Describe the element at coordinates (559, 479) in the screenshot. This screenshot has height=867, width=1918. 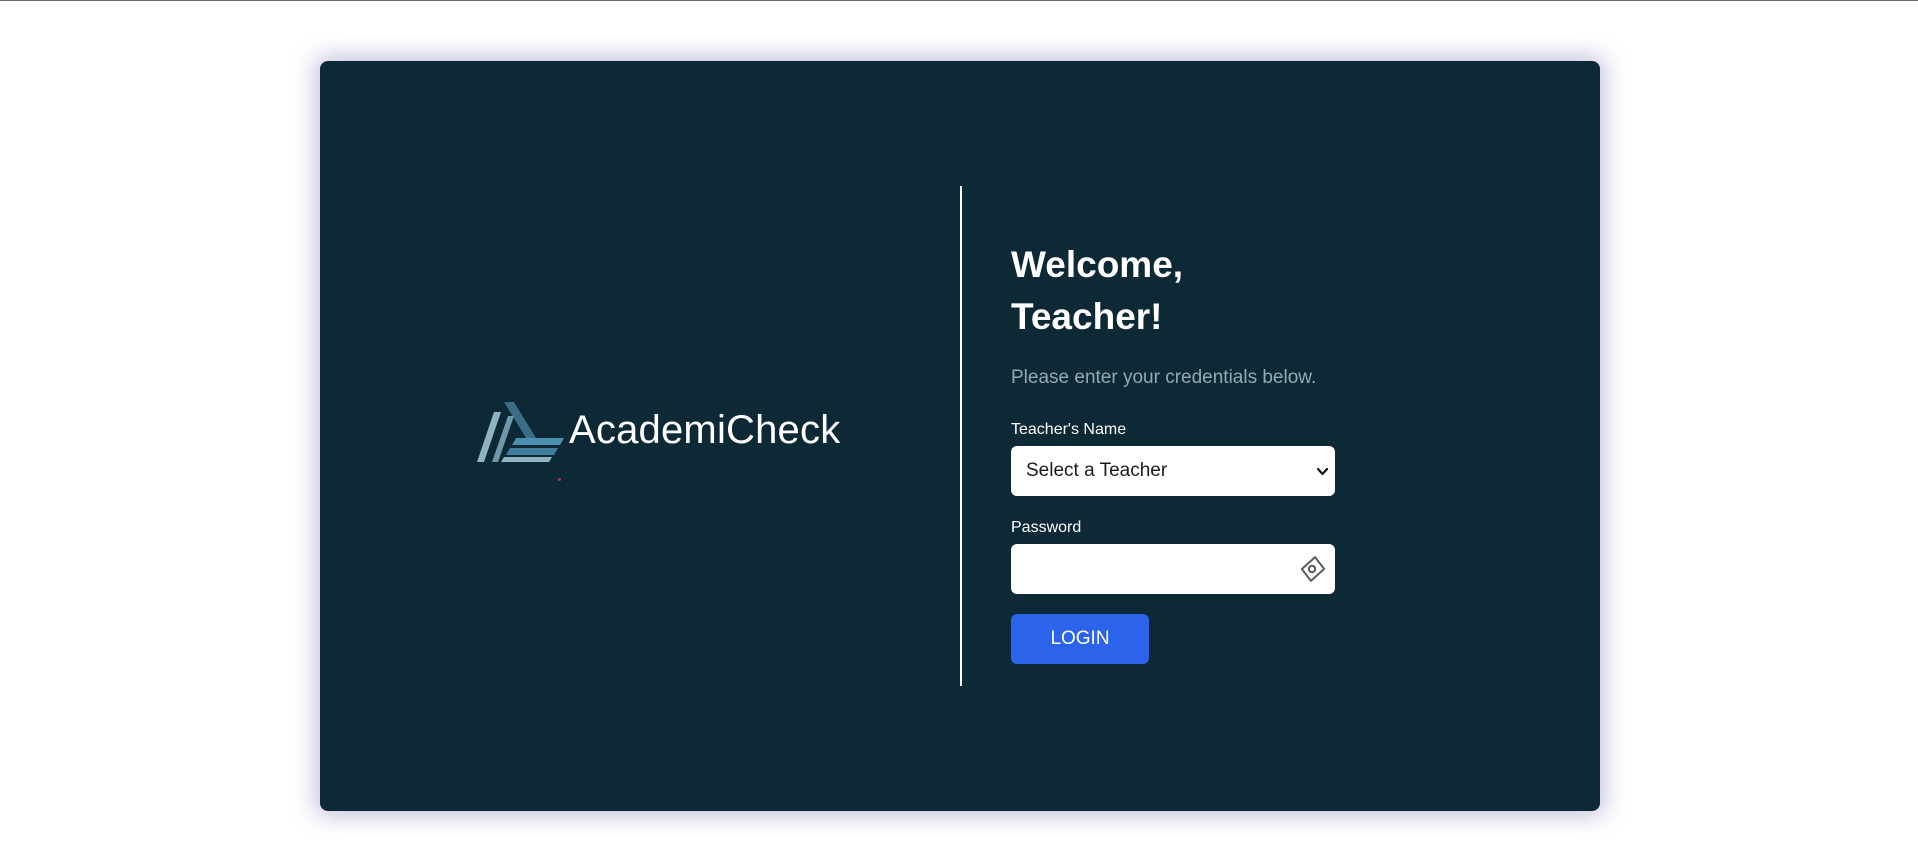
I see `red-dot` at that location.